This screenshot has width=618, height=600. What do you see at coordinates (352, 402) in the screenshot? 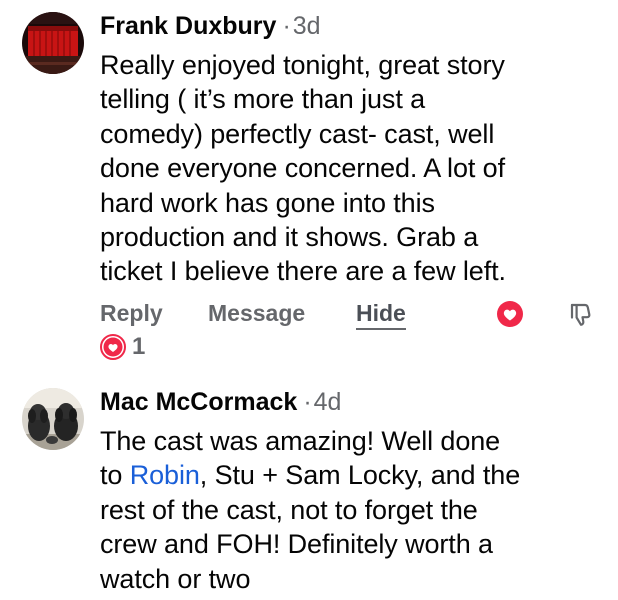
I see `comment-header: Mac McCormack ·4d` at bounding box center [352, 402].